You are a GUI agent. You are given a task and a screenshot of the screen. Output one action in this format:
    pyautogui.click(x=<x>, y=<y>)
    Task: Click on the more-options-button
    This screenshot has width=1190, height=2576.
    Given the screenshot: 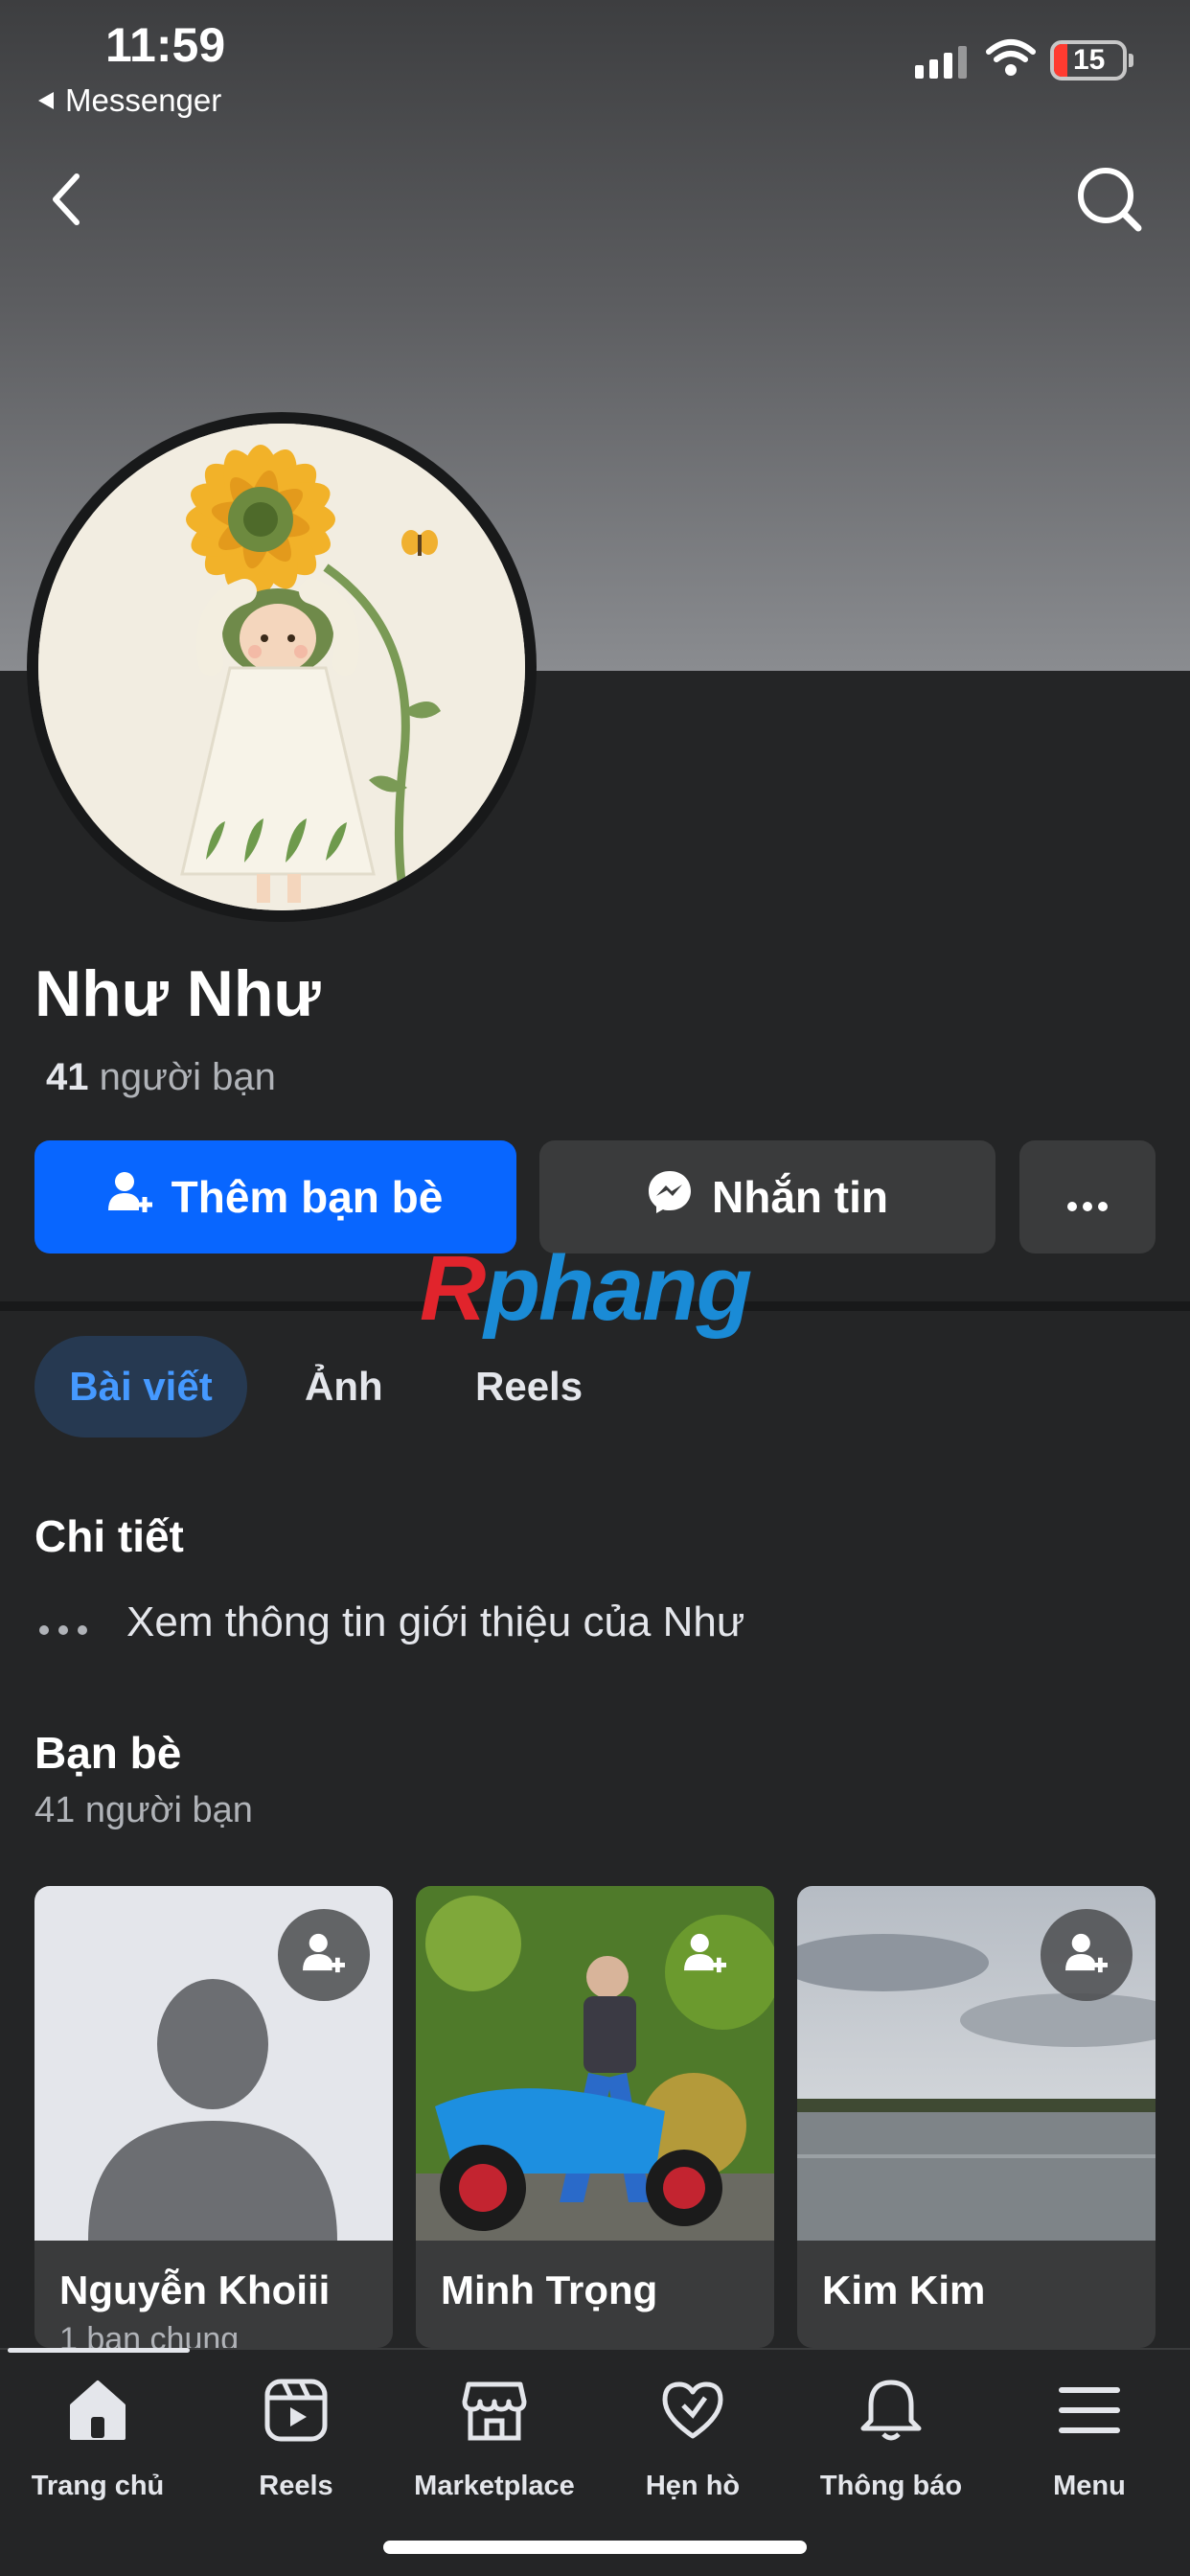 What is the action you would take?
    pyautogui.click(x=1088, y=1197)
    